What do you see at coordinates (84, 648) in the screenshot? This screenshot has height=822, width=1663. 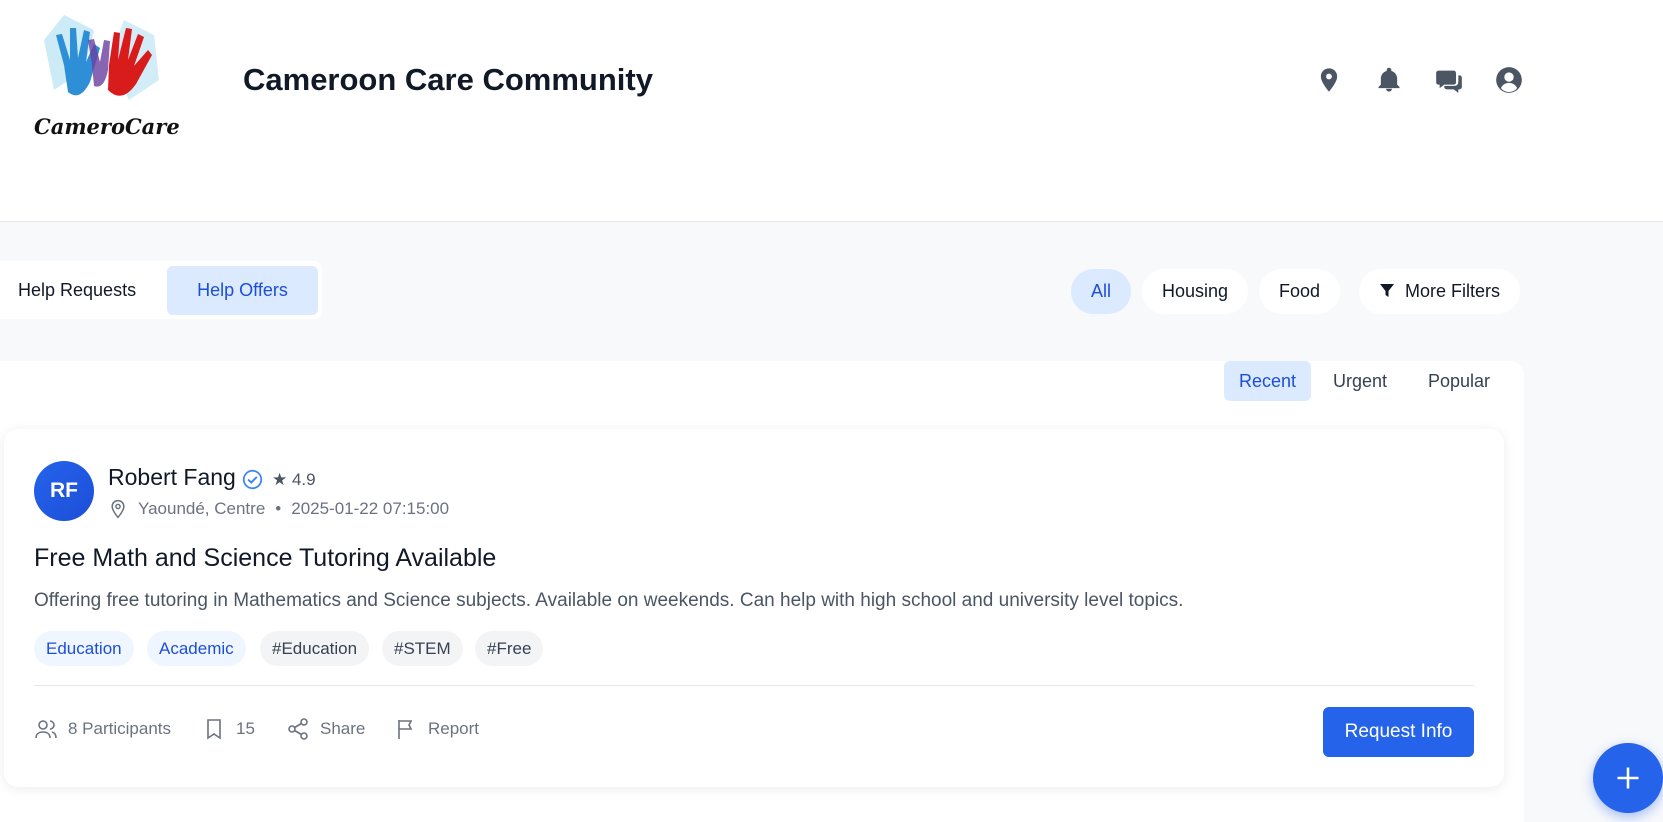 I see `category-tag: Education` at bounding box center [84, 648].